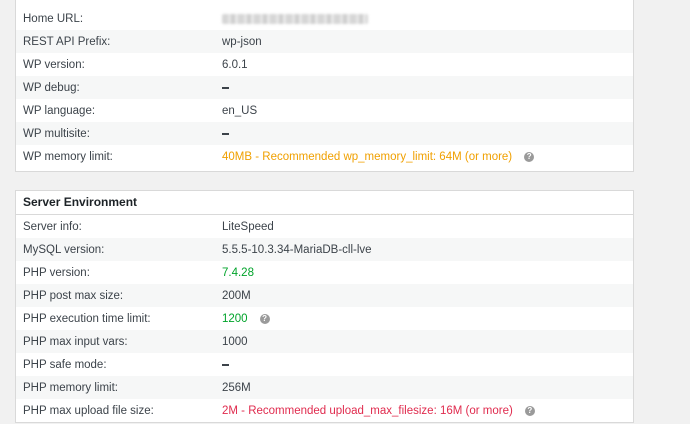 The image size is (690, 424). What do you see at coordinates (68, 156) in the screenshot?
I see `row-label: WP memory limit:` at bounding box center [68, 156].